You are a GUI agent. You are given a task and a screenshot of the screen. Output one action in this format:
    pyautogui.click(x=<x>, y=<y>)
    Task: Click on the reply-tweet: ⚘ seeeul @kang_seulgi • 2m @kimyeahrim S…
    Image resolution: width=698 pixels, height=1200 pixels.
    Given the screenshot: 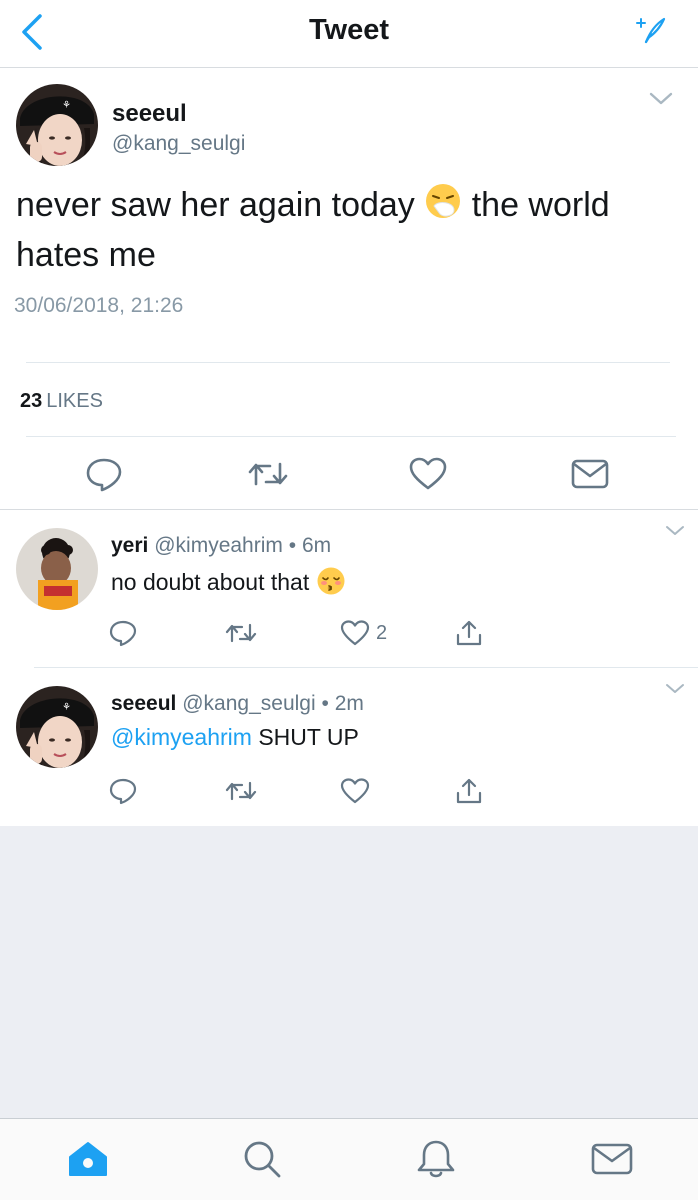 What is the action you would take?
    pyautogui.click(x=349, y=747)
    